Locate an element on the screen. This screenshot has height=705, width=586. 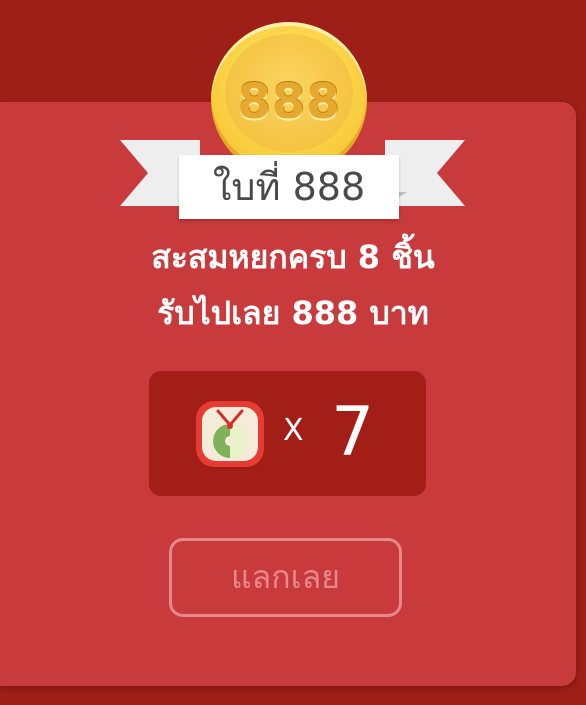
multiply-sign: X is located at coordinates (293, 430).